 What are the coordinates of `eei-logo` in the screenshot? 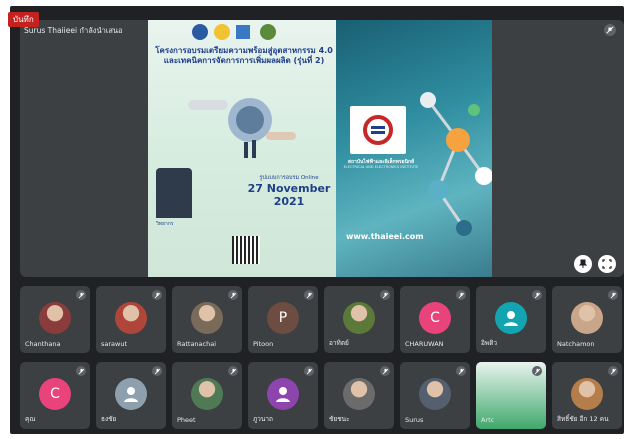 It's located at (378, 130).